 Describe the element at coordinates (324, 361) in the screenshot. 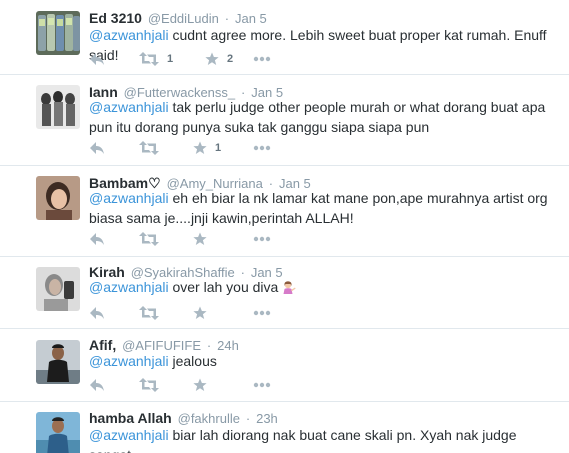

I see `tweet-text: @azwanhjali jealous` at that location.